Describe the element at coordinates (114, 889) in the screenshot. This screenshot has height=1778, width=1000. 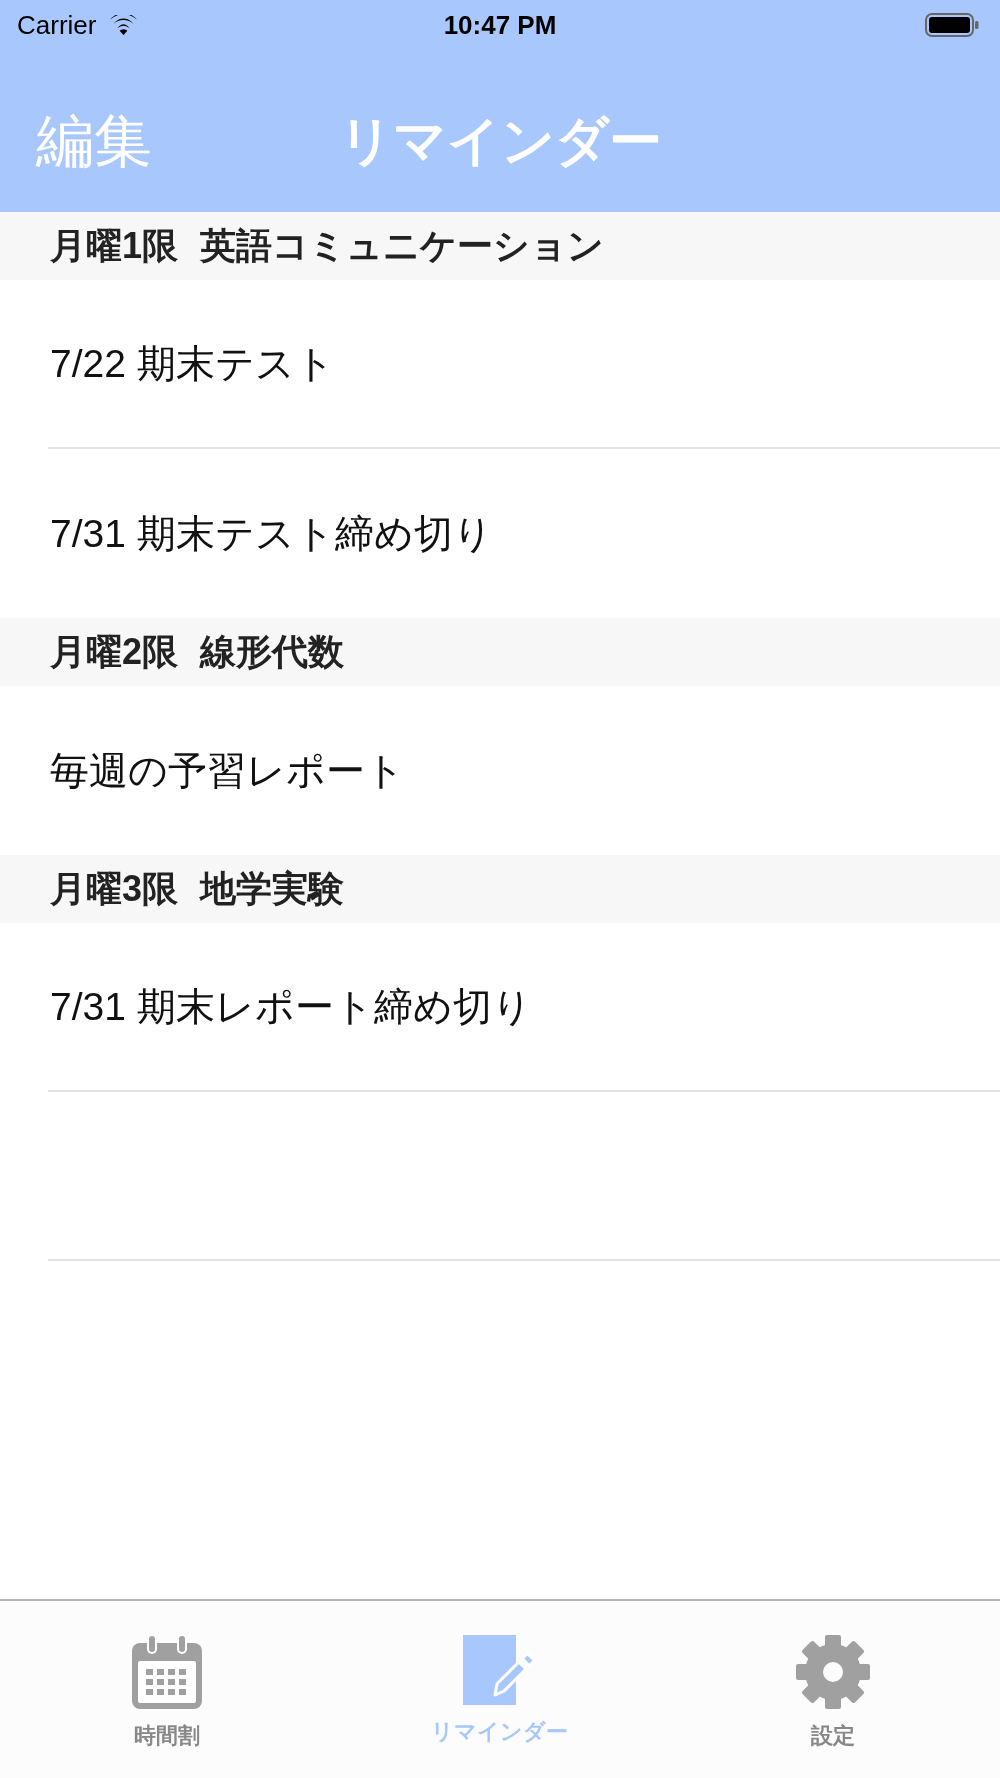
I see `period-label: 月曜3限` at that location.